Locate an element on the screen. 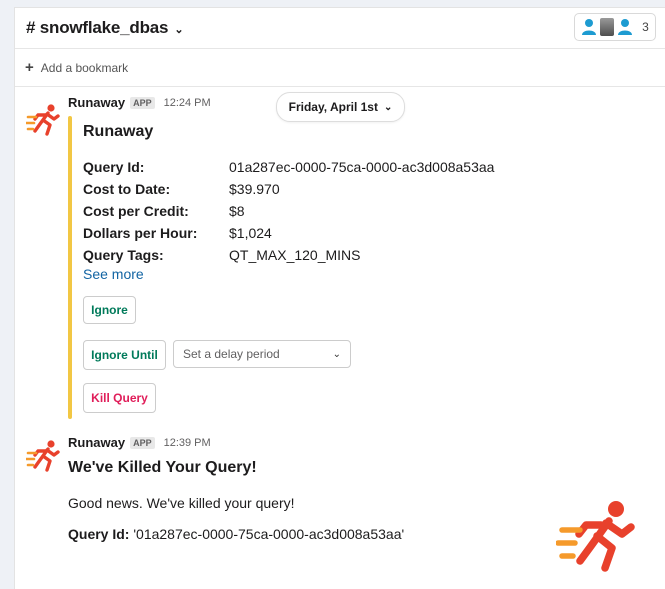 The width and height of the screenshot is (665, 589). delay-period-select: Set a delay period ⌄ is located at coordinates (262, 354).